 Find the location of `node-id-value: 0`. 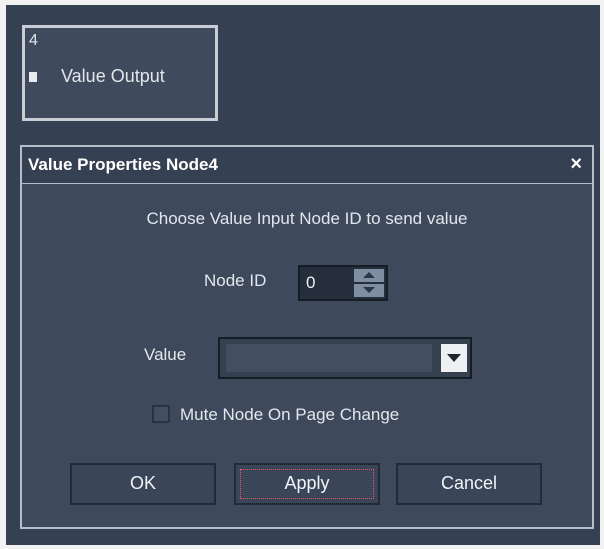

node-id-value: 0 is located at coordinates (310, 283).